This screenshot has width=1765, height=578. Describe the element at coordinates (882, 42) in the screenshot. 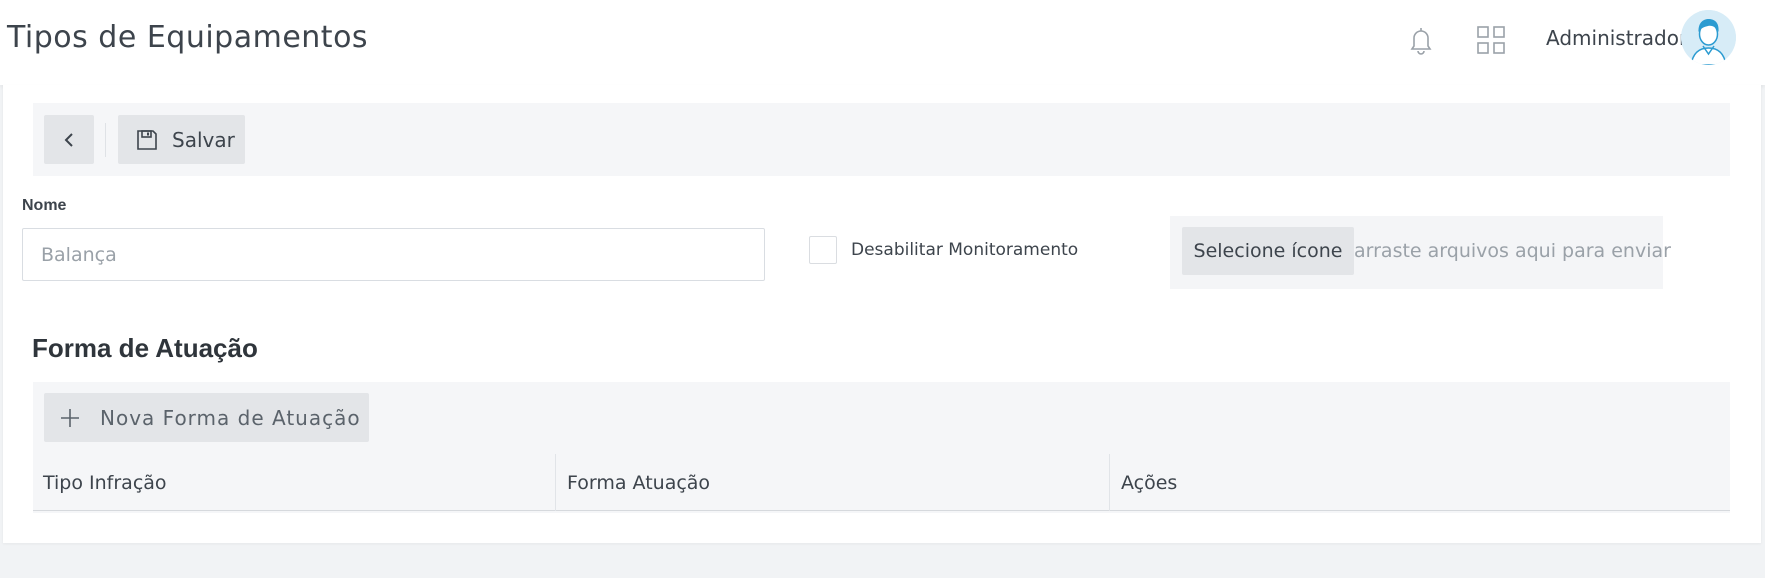

I see `top-header: Tipos de Equipamentos Administrador` at that location.